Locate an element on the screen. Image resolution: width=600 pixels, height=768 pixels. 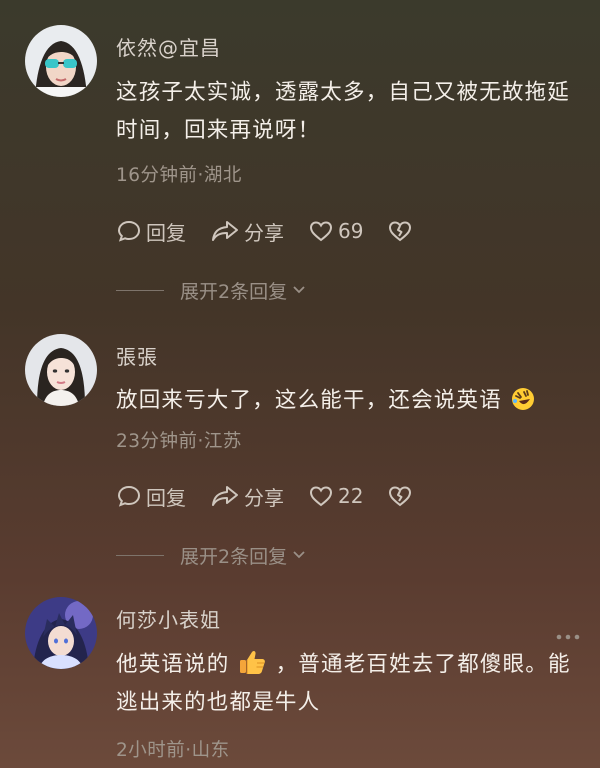
comment-actions: 回复 分享 22 is located at coordinates (278, 496).